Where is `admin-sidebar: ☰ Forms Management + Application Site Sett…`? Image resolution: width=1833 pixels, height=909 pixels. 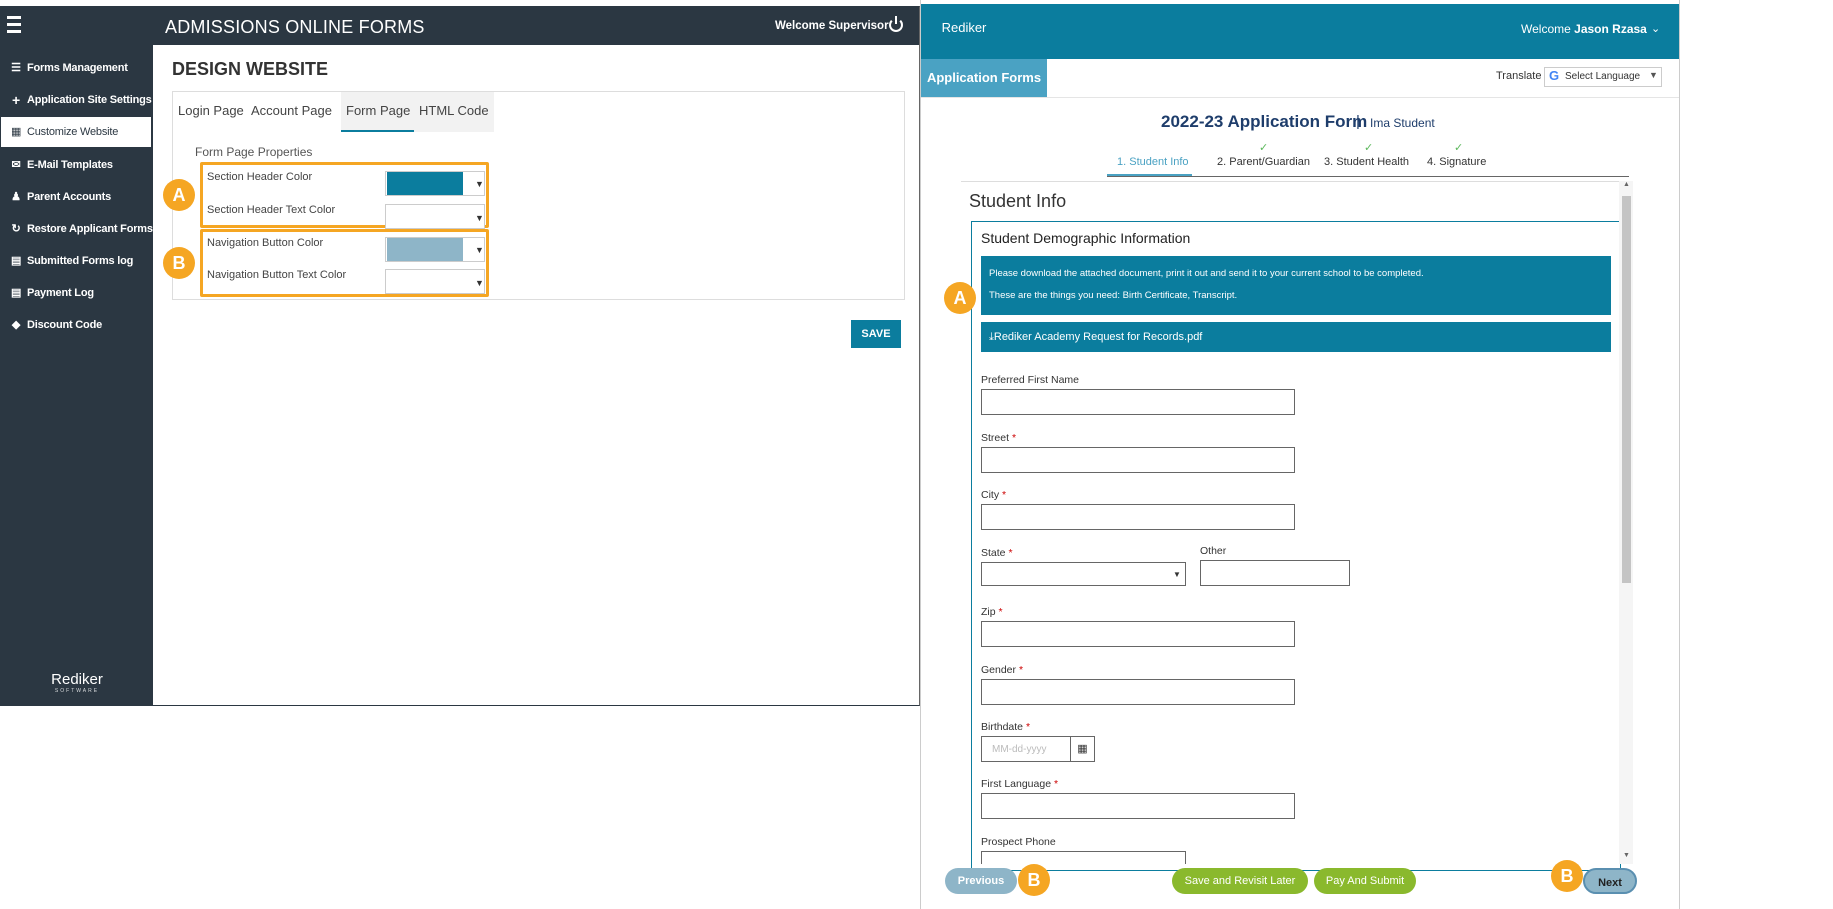
admin-sidebar: ☰ Forms Management + Application Site Sett… is located at coordinates (77, 375).